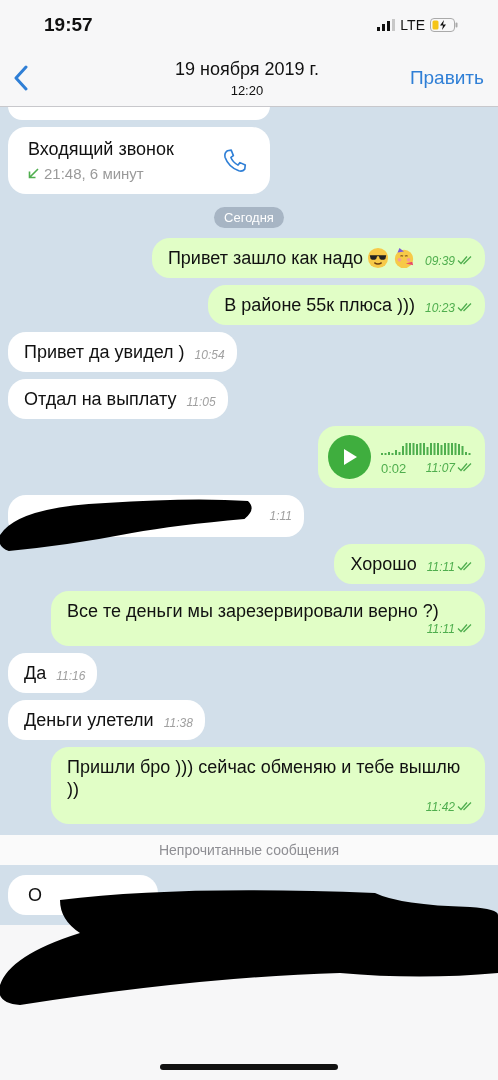  What do you see at coordinates (440, 807) in the screenshot?
I see `message-time: 11:42` at bounding box center [440, 807].